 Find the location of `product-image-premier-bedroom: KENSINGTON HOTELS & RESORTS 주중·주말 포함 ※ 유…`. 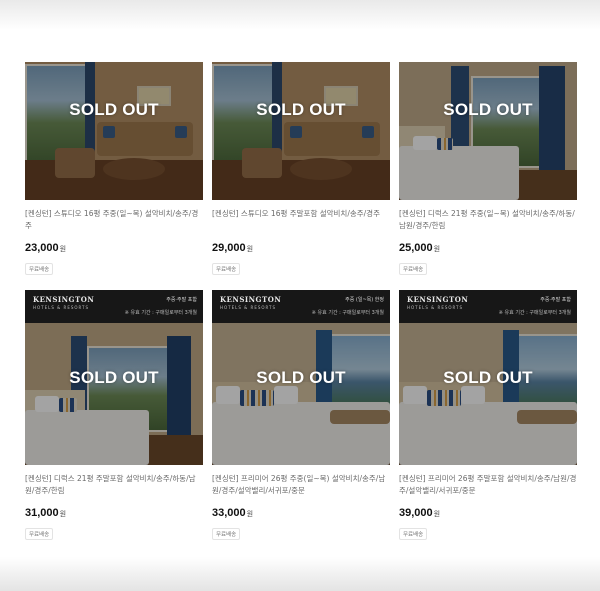

product-image-premier-bedroom: KENSINGTON HOTELS & RESORTS 주중·주말 포함 ※ 유… is located at coordinates (488, 377).